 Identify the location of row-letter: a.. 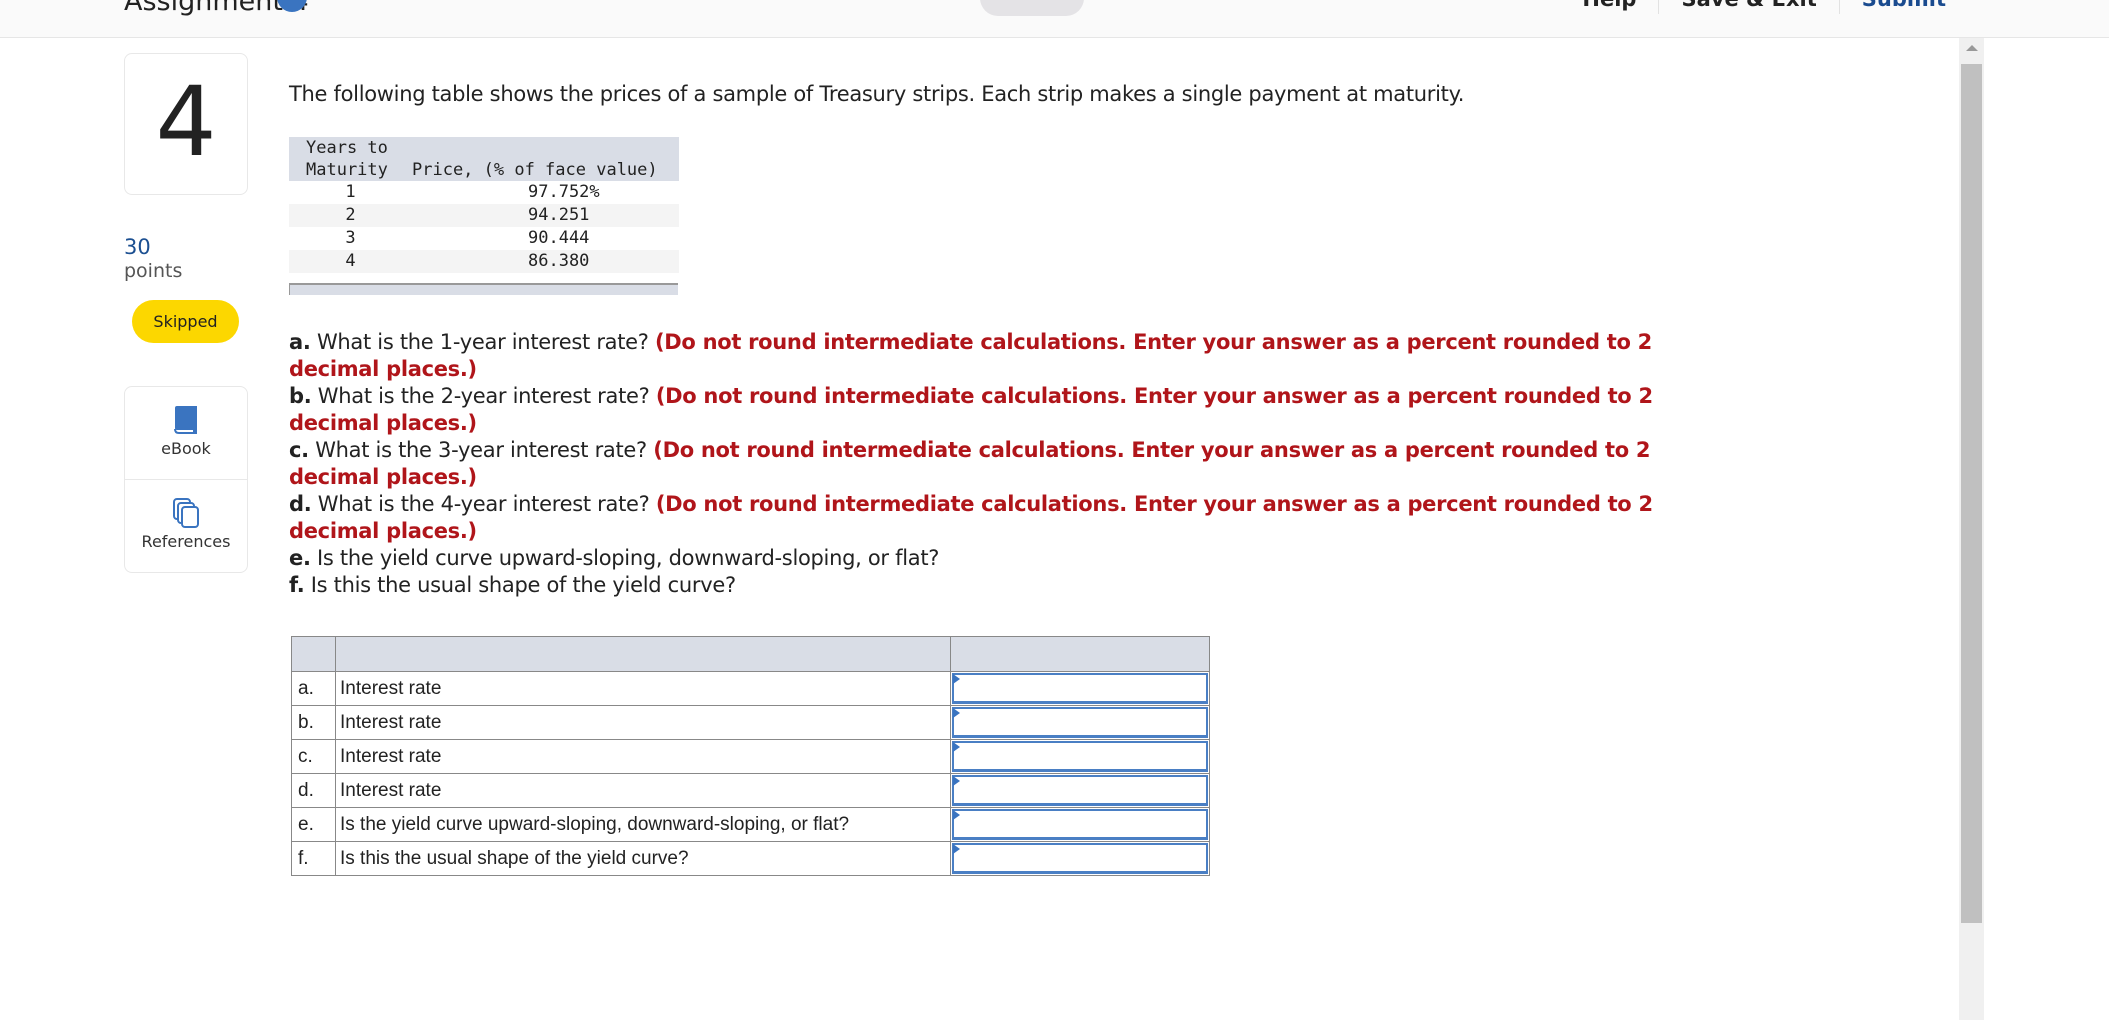
(313, 688).